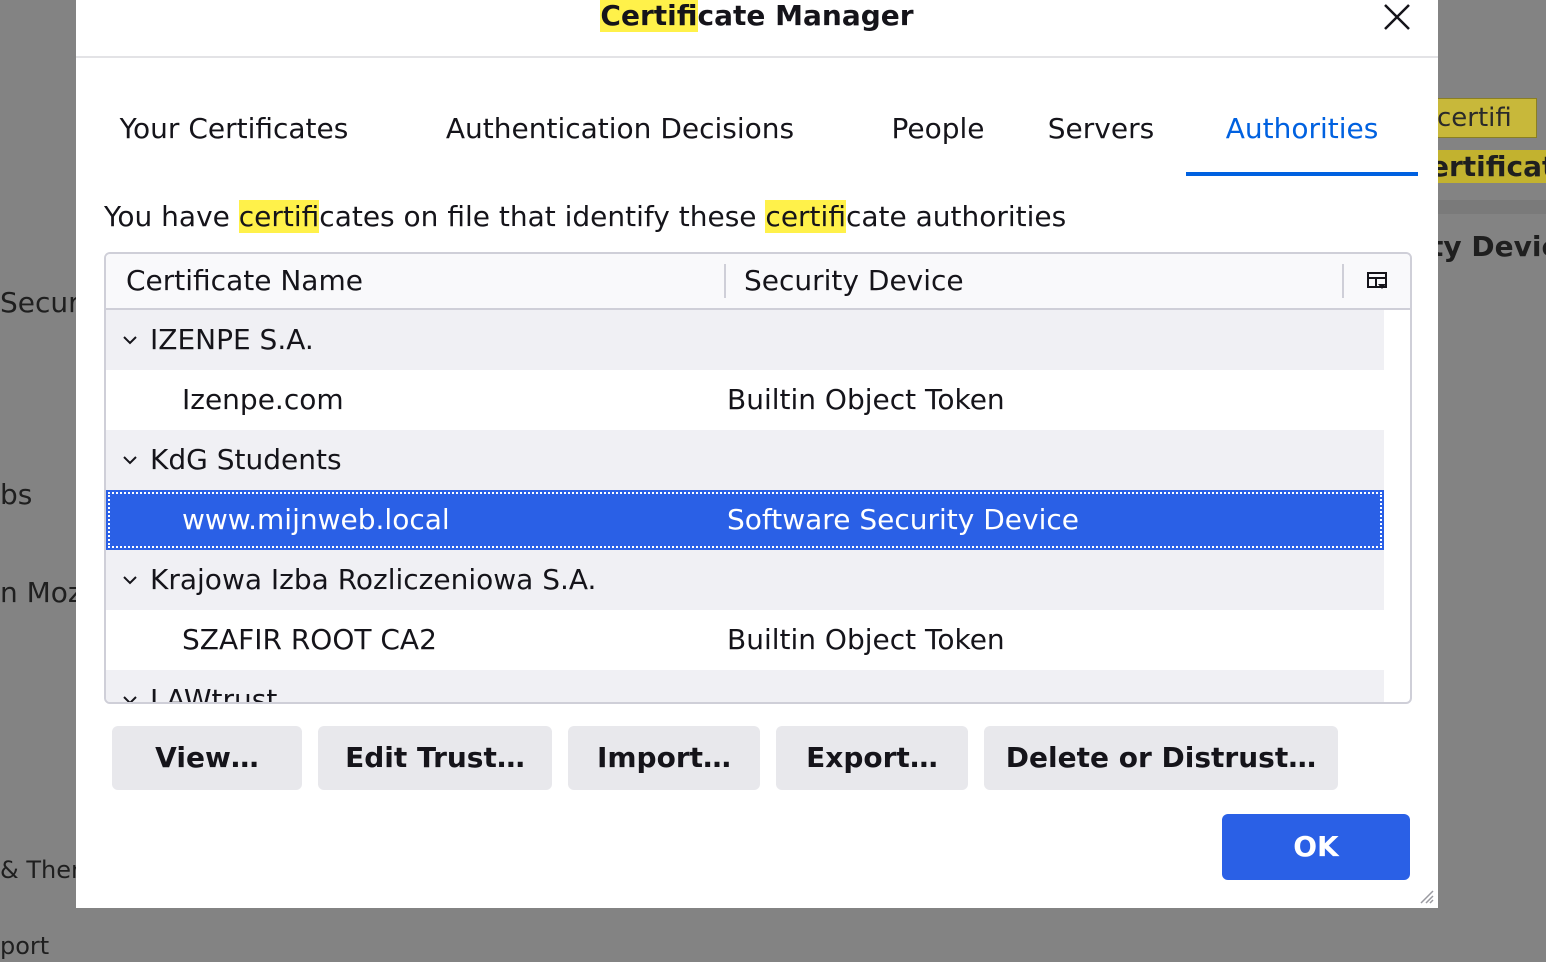 The width and height of the screenshot is (1546, 962). What do you see at coordinates (373, 579) in the screenshot?
I see `group-name: Krajowa Izba Rozliczeniowa S.A.` at bounding box center [373, 579].